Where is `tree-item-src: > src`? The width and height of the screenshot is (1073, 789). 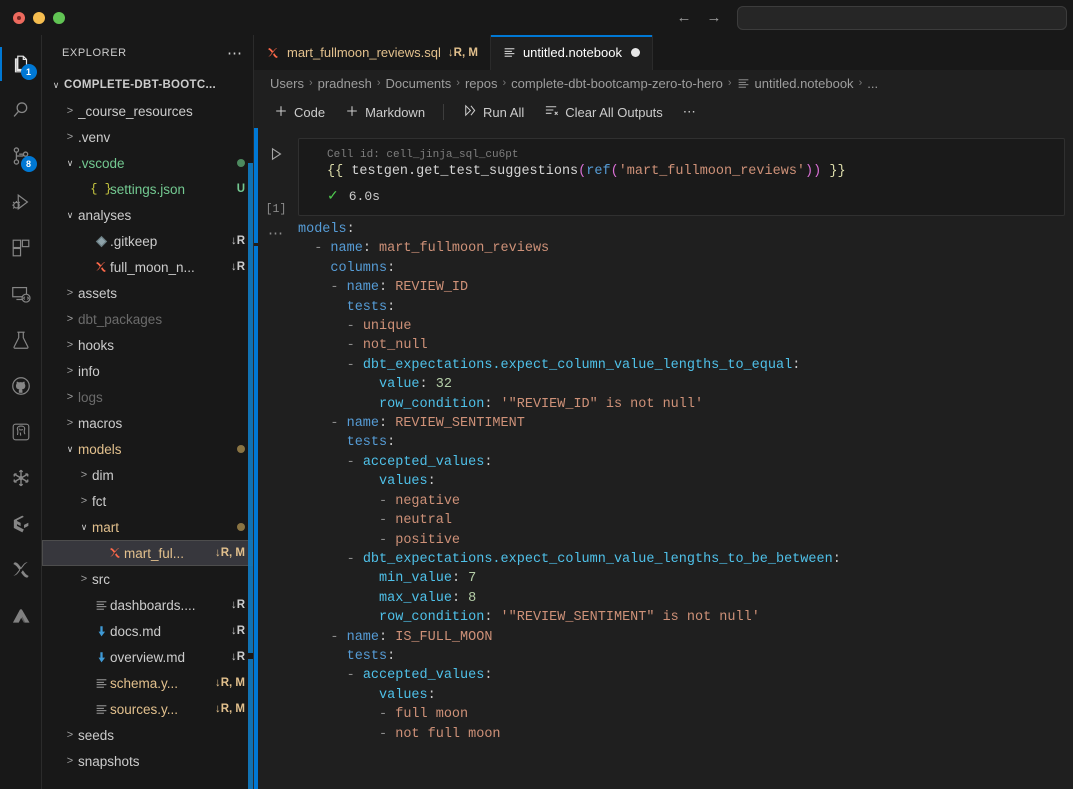 tree-item-src: > src is located at coordinates (147, 579).